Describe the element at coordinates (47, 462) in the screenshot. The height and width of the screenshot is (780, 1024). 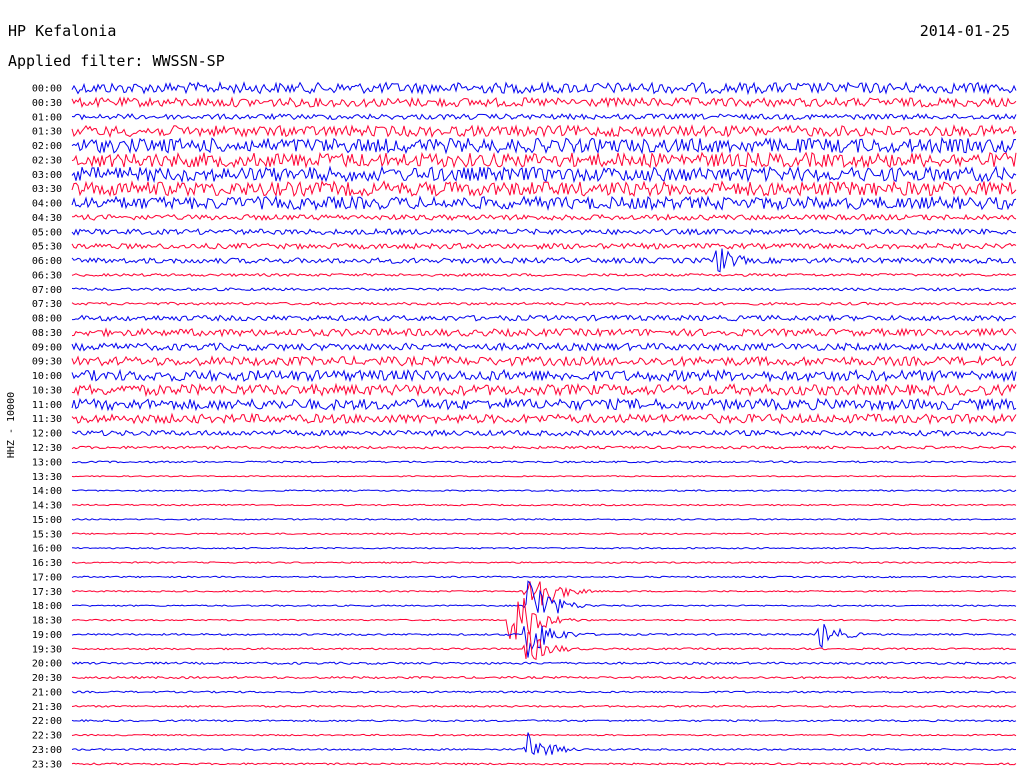
I see `row-time-label: 13:00` at that location.